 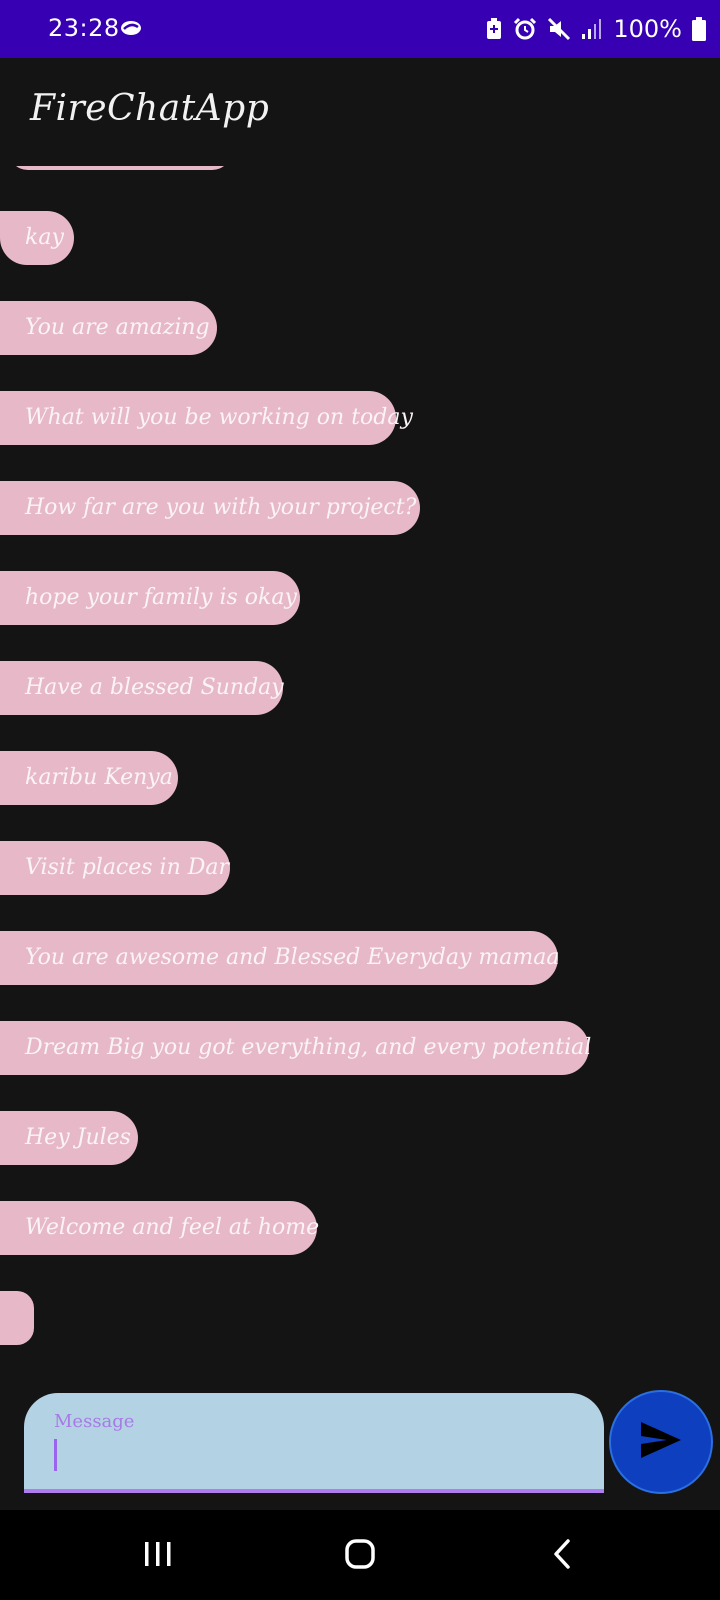 What do you see at coordinates (360, 29) in the screenshot?
I see `status-bar: 23:28 100%` at bounding box center [360, 29].